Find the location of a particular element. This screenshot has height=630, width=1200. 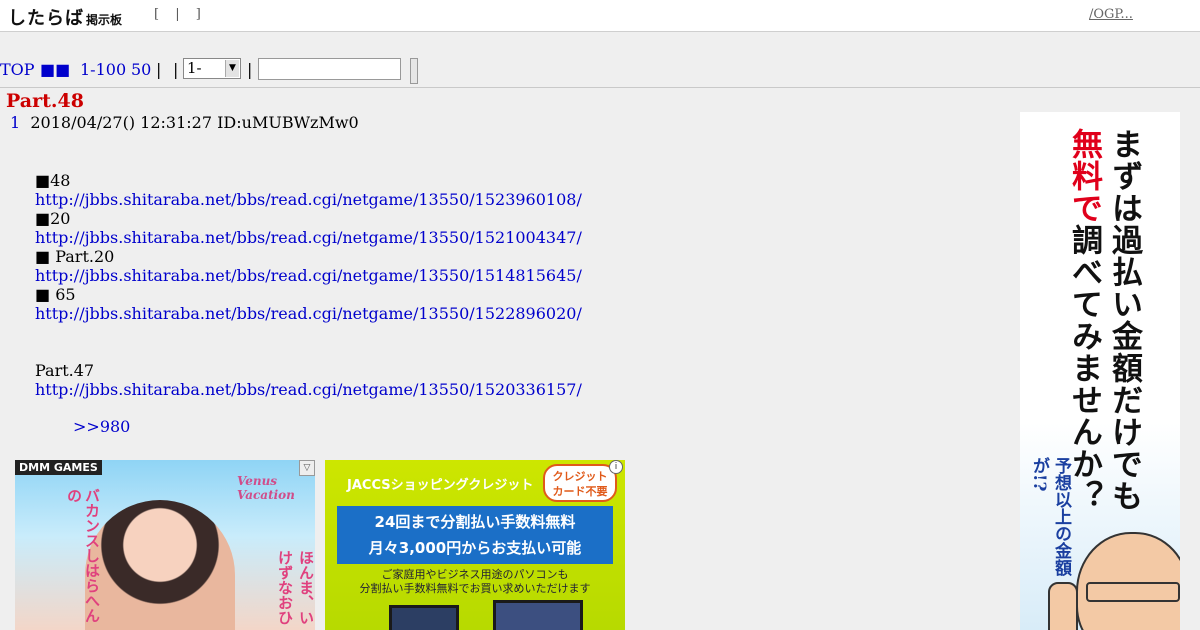

search-input is located at coordinates (329, 69).